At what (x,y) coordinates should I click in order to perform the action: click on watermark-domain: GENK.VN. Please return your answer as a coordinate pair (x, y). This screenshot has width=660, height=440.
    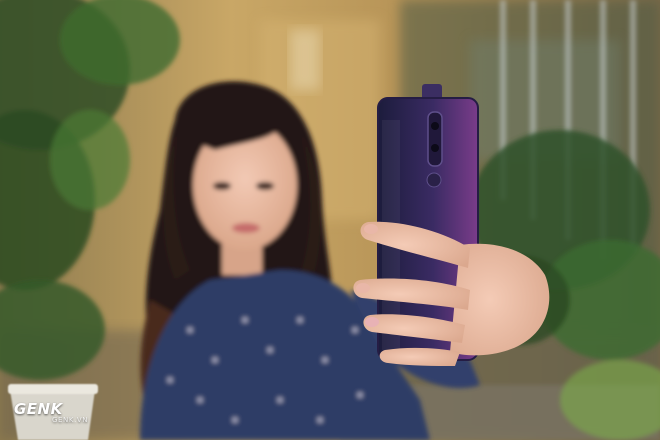
    Looking at the image, I should click on (70, 420).